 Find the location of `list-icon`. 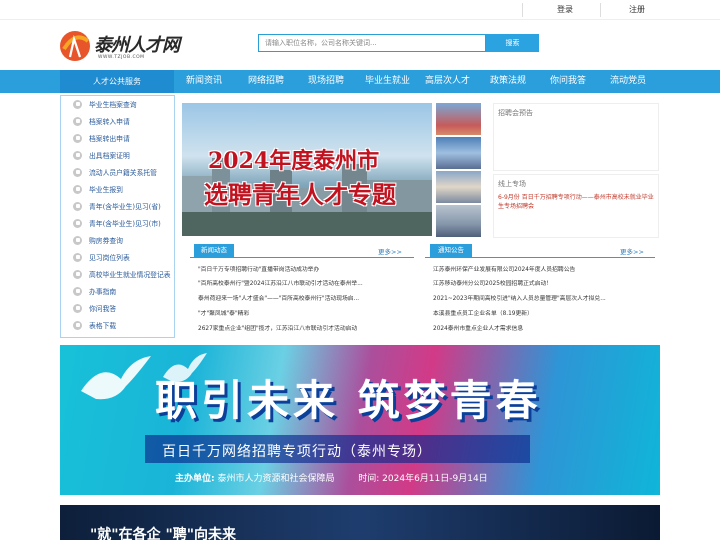

list-icon is located at coordinates (77, 257).